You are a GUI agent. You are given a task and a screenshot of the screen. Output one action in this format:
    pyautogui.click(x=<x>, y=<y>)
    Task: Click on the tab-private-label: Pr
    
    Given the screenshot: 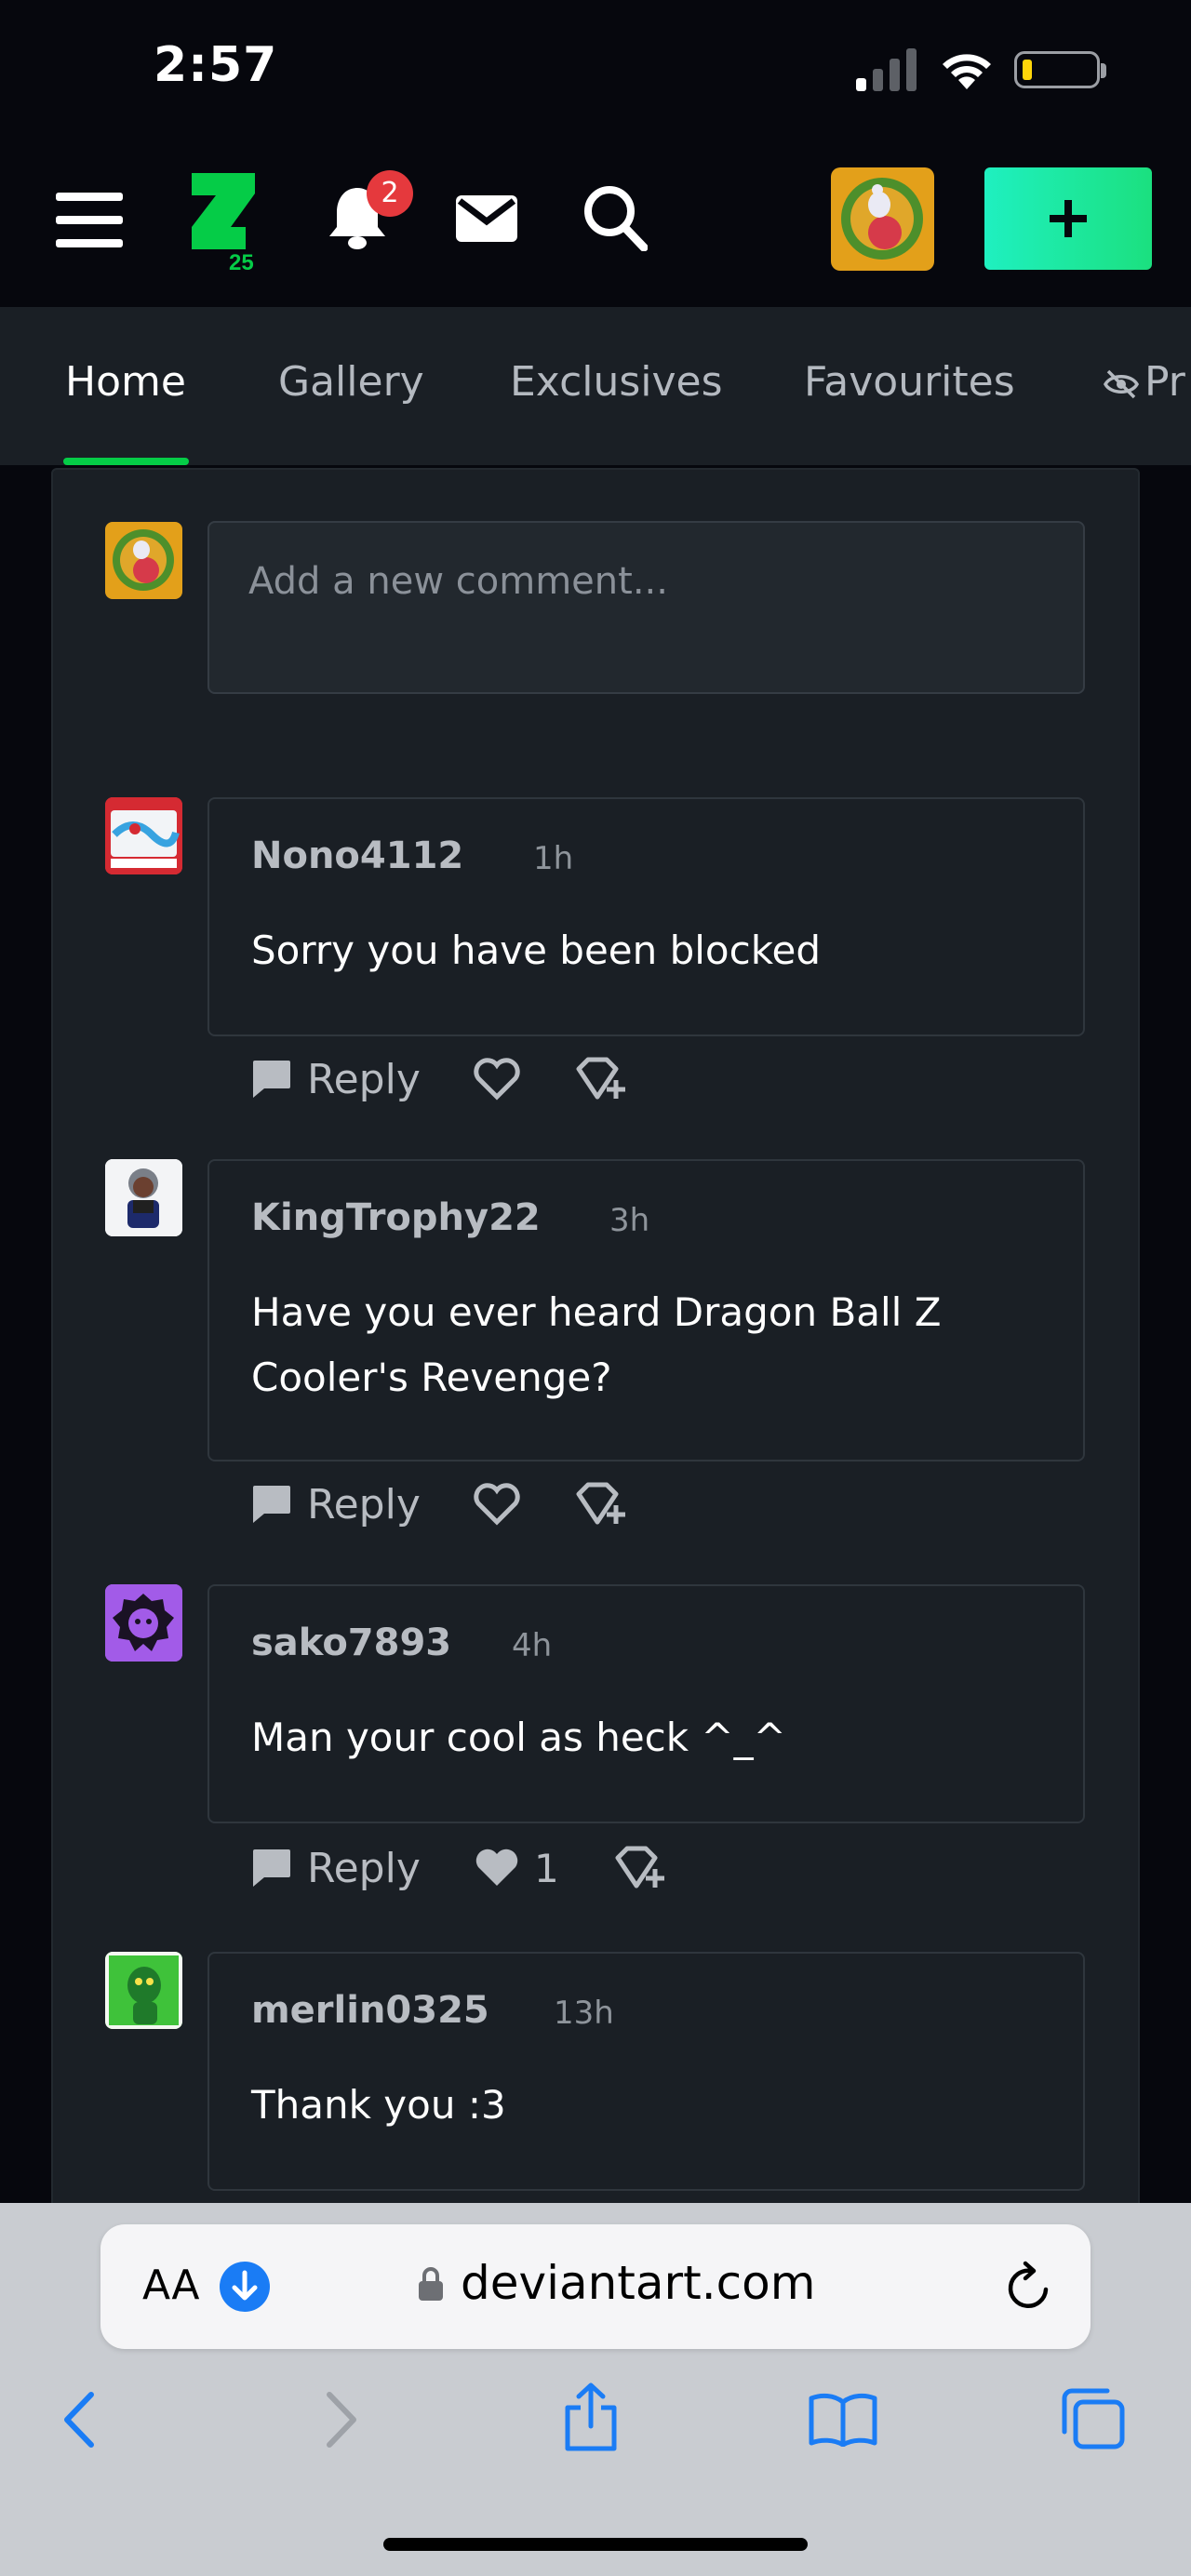 What is the action you would take?
    pyautogui.click(x=1164, y=382)
    